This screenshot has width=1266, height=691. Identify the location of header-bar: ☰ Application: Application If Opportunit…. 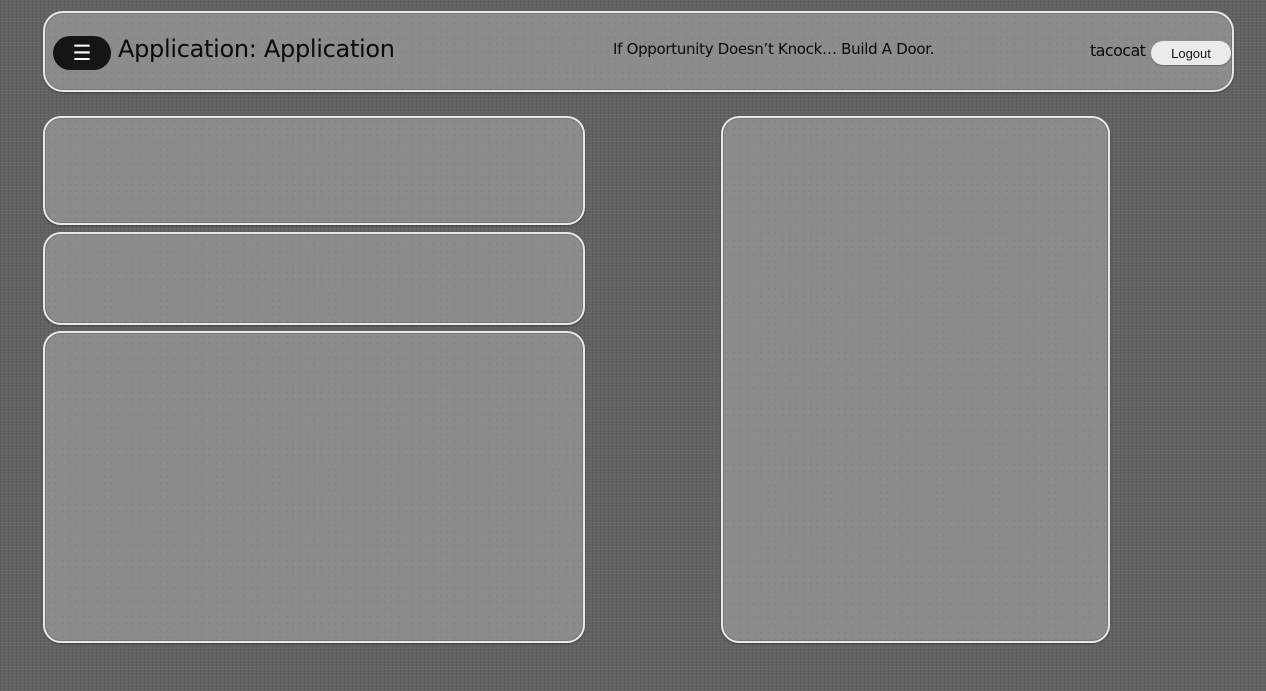
(638, 51).